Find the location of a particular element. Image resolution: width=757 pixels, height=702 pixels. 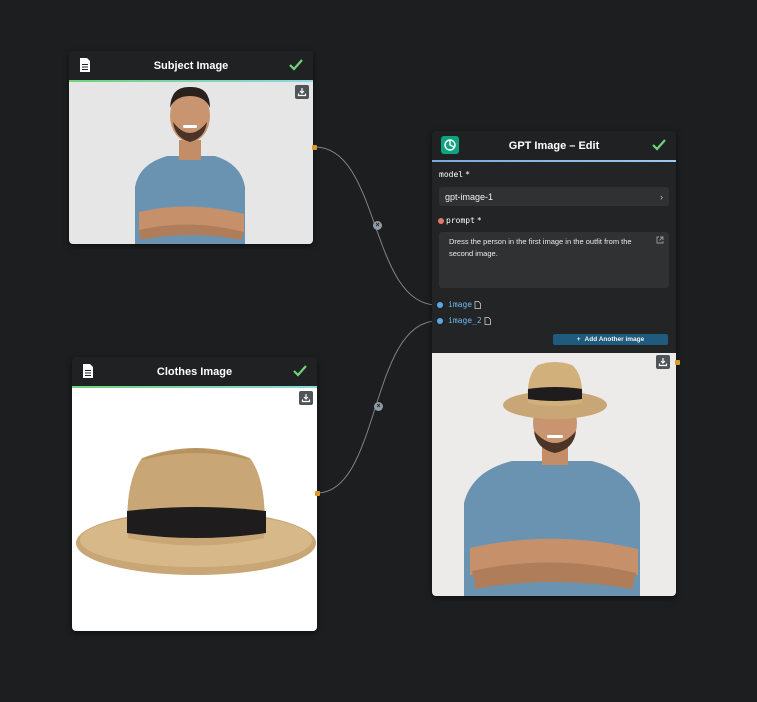

node-title: Subject Image is located at coordinates (191, 65).